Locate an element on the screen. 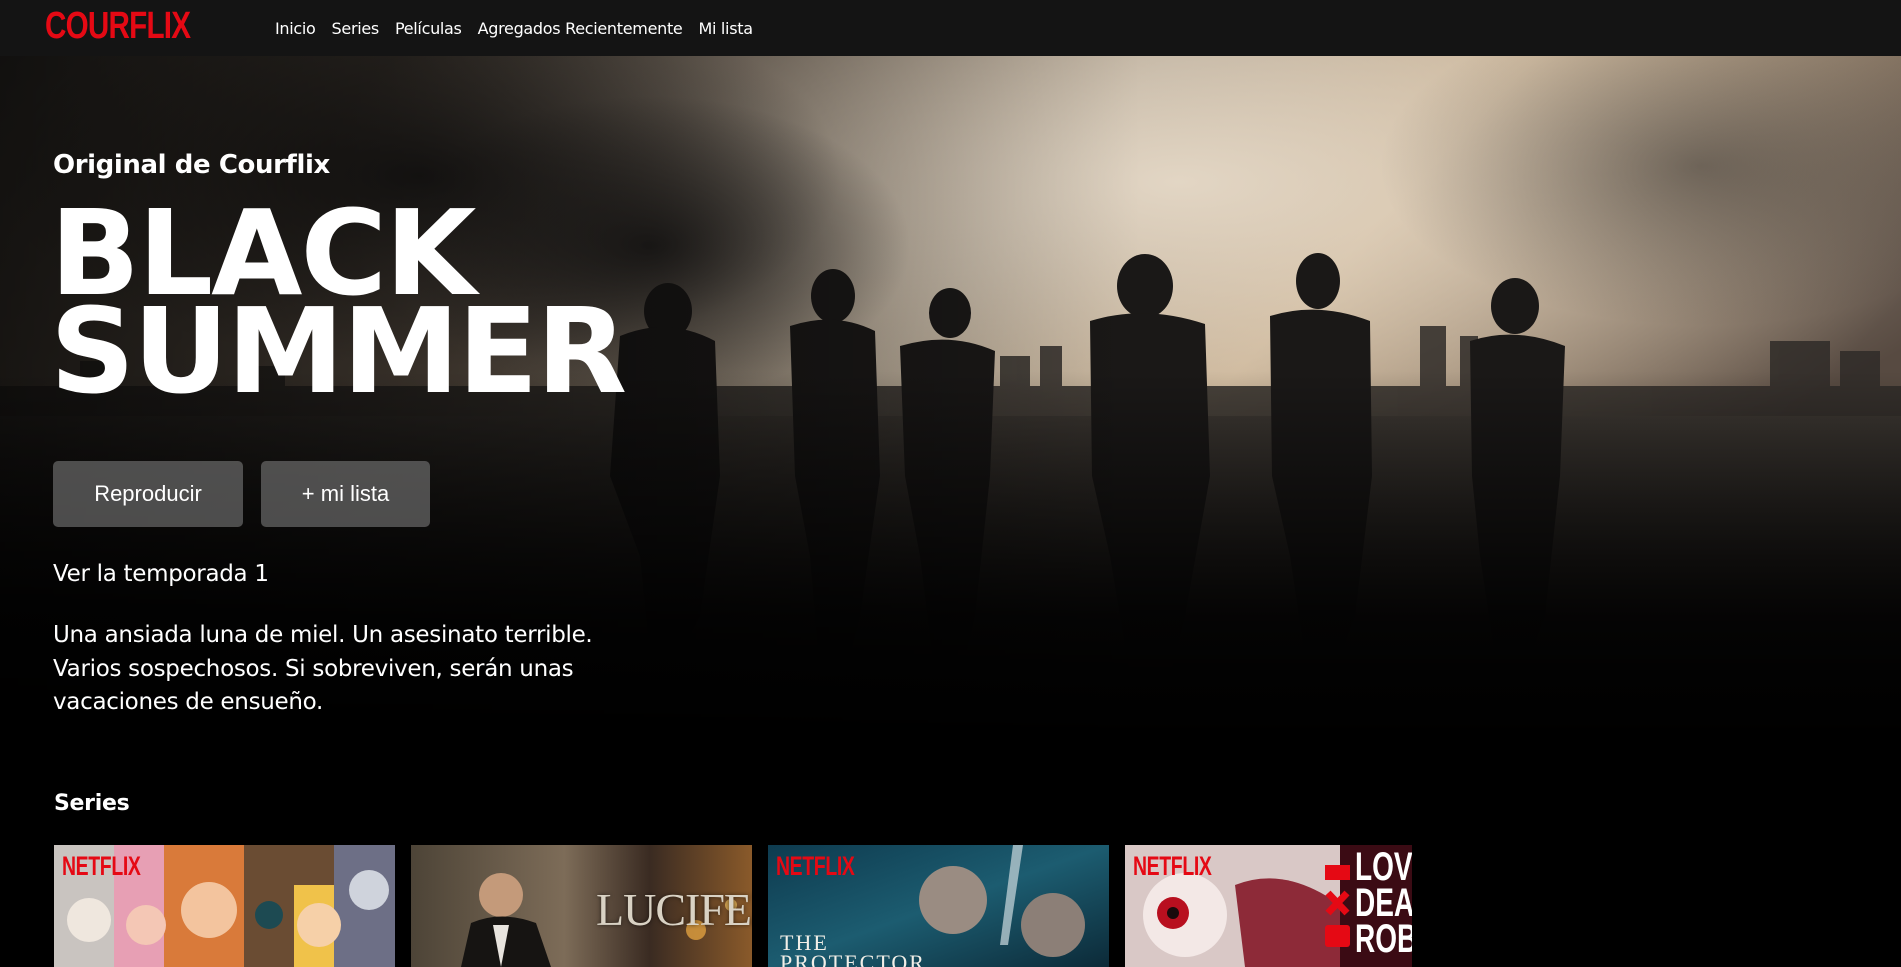 Image resolution: width=1901 pixels, height=967 pixels. title-card-logo: LUCIFER is located at coordinates (674, 909).